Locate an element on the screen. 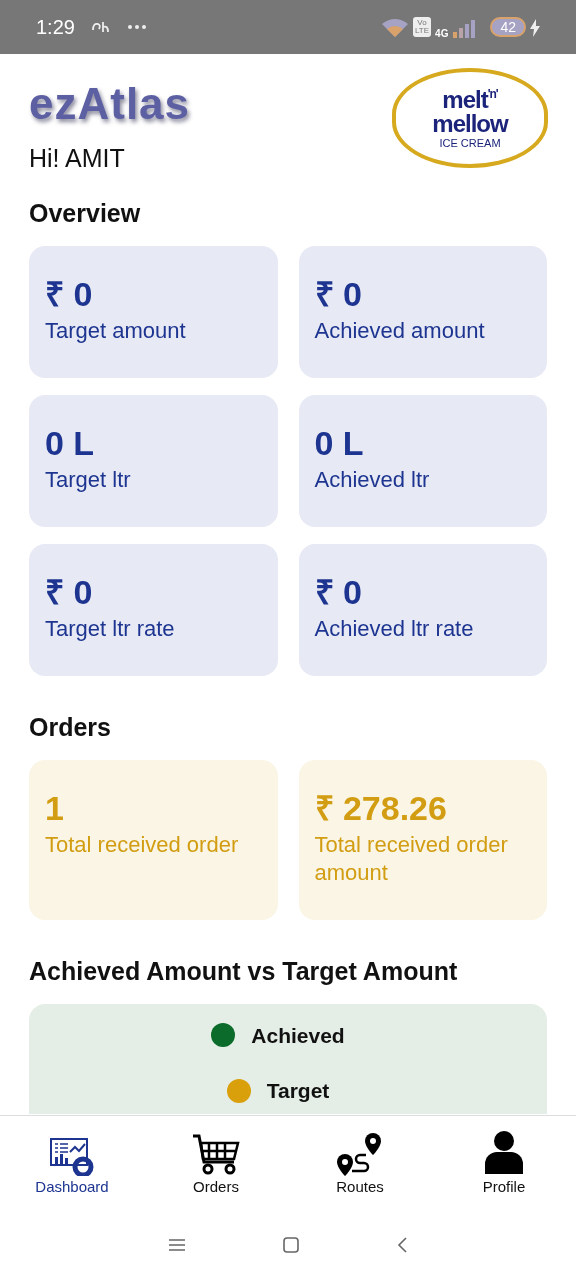  card-label: Target ltr is located at coordinates (88, 479).